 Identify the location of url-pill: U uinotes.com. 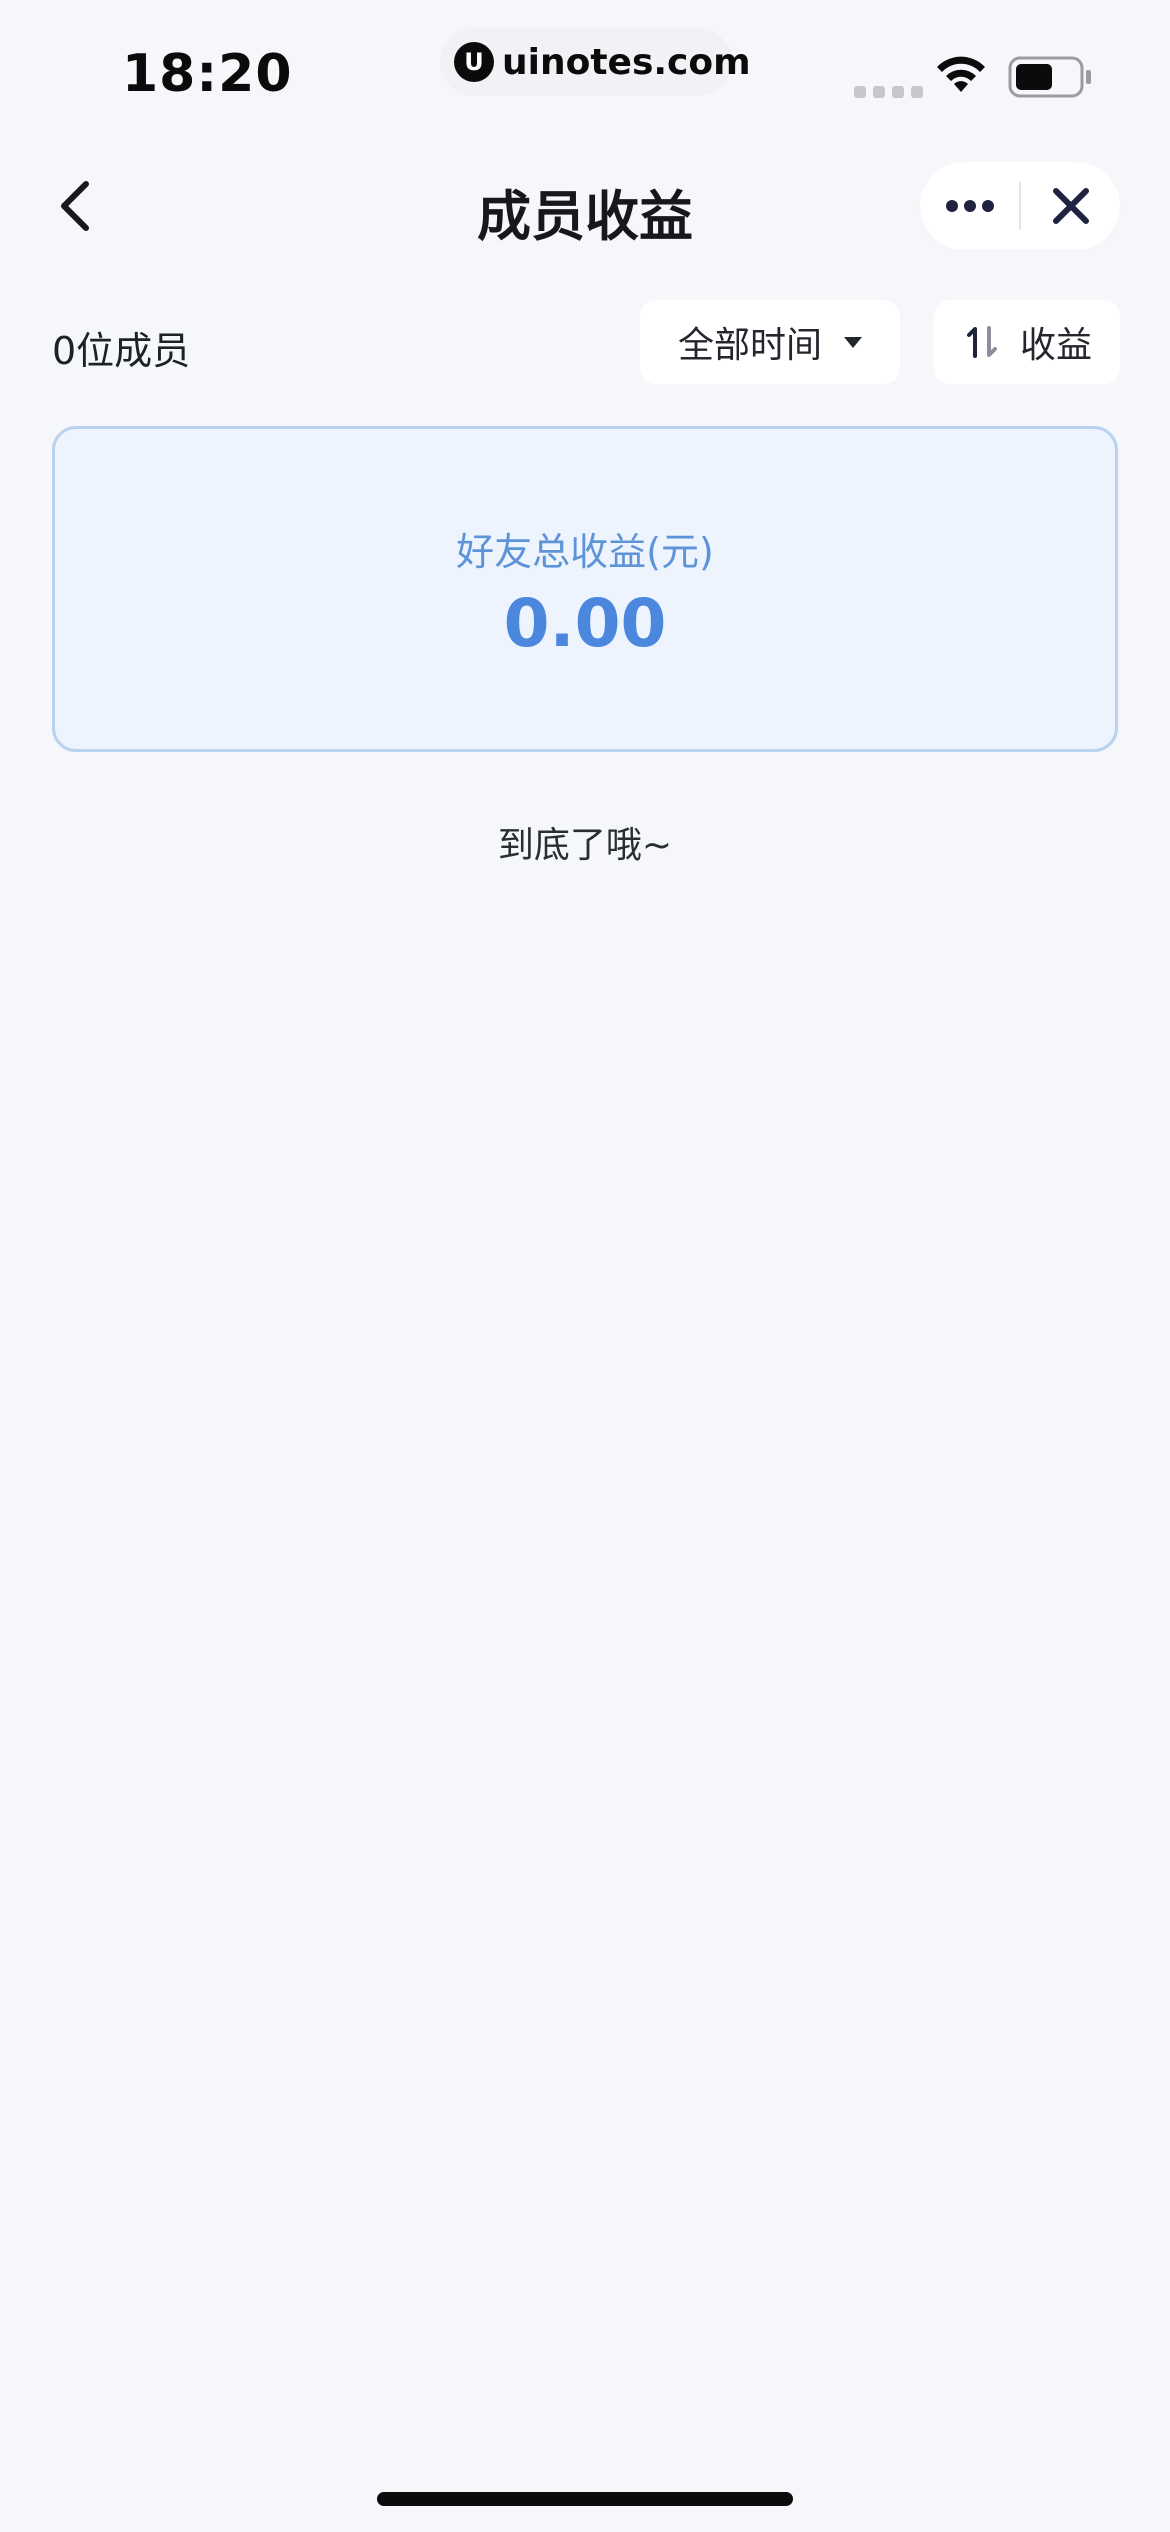
(595, 62).